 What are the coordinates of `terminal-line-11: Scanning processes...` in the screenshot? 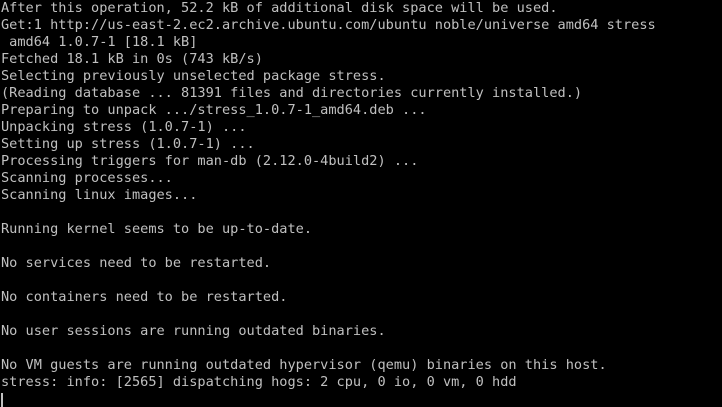 It's located at (87, 178).